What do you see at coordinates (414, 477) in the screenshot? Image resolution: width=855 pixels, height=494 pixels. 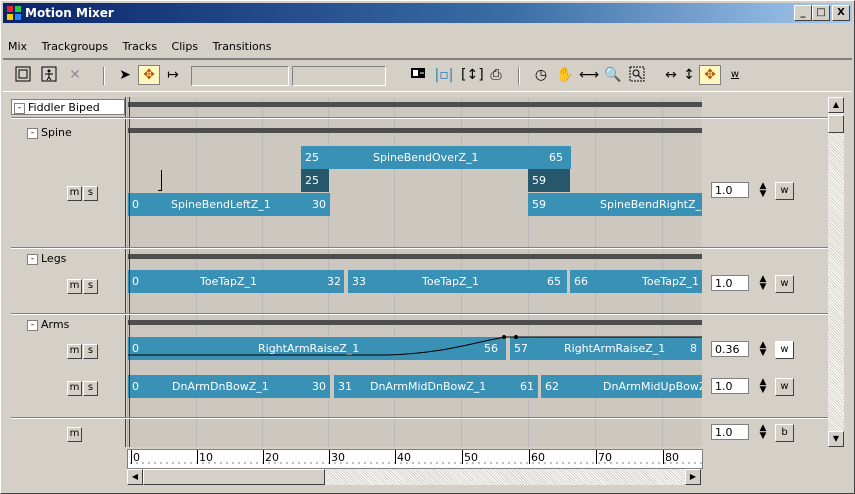 I see `horizontal-scrollbar: ◀ ▶` at bounding box center [414, 477].